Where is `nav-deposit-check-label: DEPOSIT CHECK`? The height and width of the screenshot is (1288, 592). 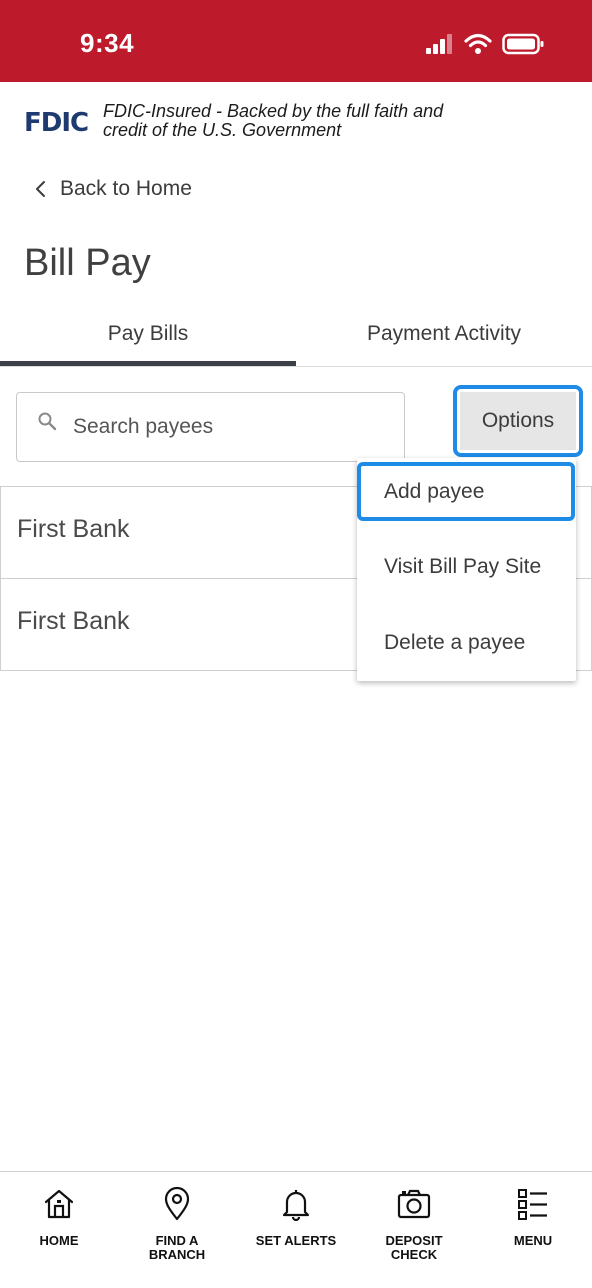 nav-deposit-check-label: DEPOSIT CHECK is located at coordinates (414, 1247).